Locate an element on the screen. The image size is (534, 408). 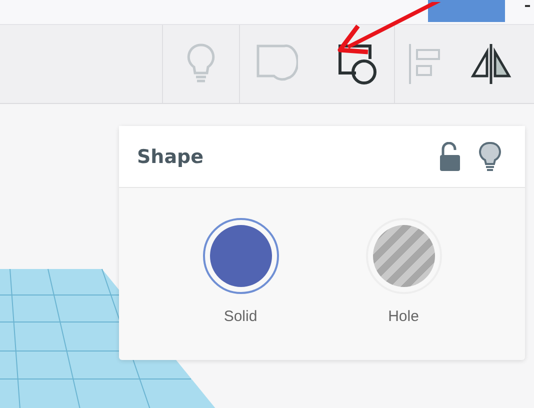
minimize-icon is located at coordinates (527, 6).